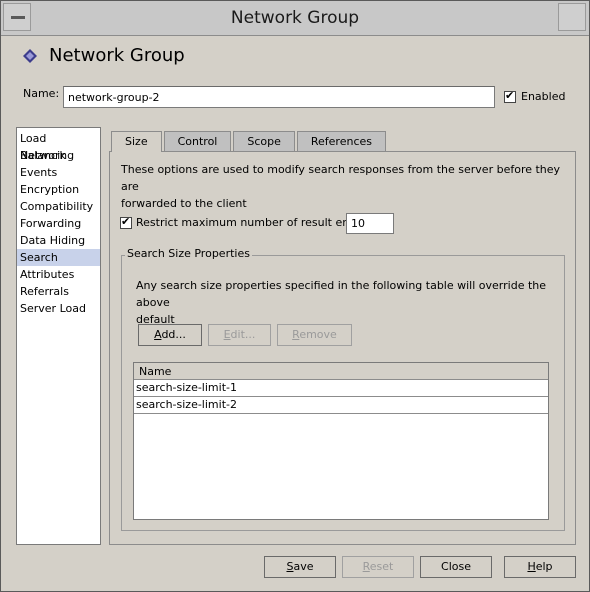 The width and height of the screenshot is (590, 592). I want to click on help-button: Help, so click(540, 567).